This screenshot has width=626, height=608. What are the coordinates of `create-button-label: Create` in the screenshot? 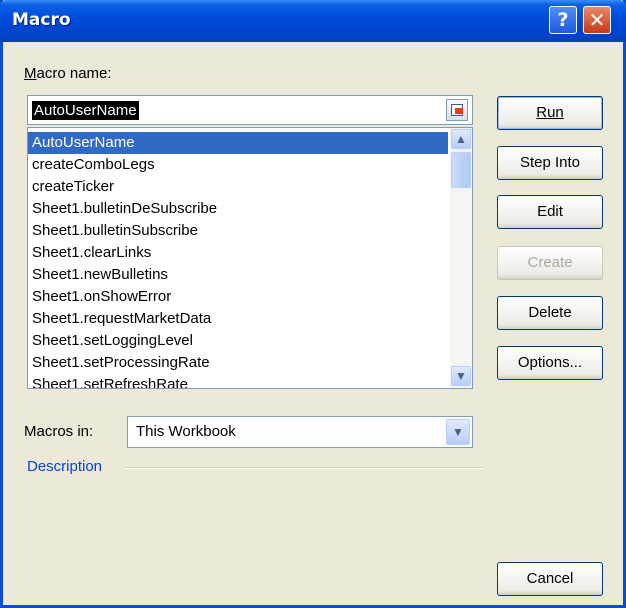 It's located at (550, 262).